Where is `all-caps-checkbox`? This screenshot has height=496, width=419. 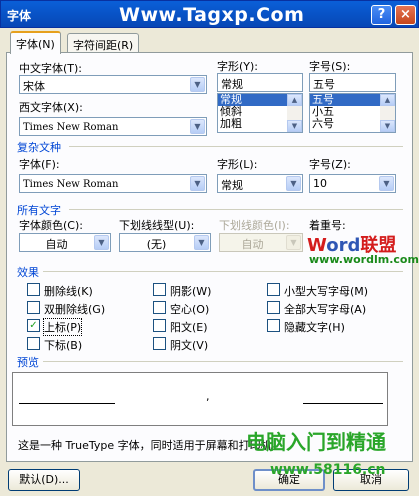
all-caps-checkbox is located at coordinates (273, 307).